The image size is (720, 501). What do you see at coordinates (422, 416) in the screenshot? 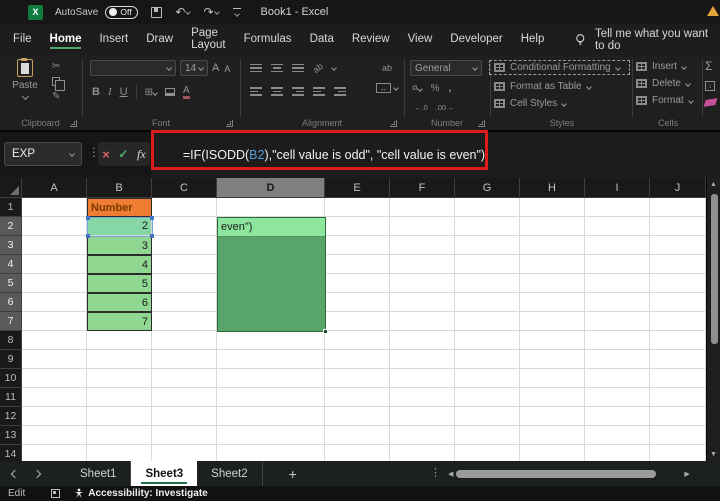
I see `cell-F12` at bounding box center [422, 416].